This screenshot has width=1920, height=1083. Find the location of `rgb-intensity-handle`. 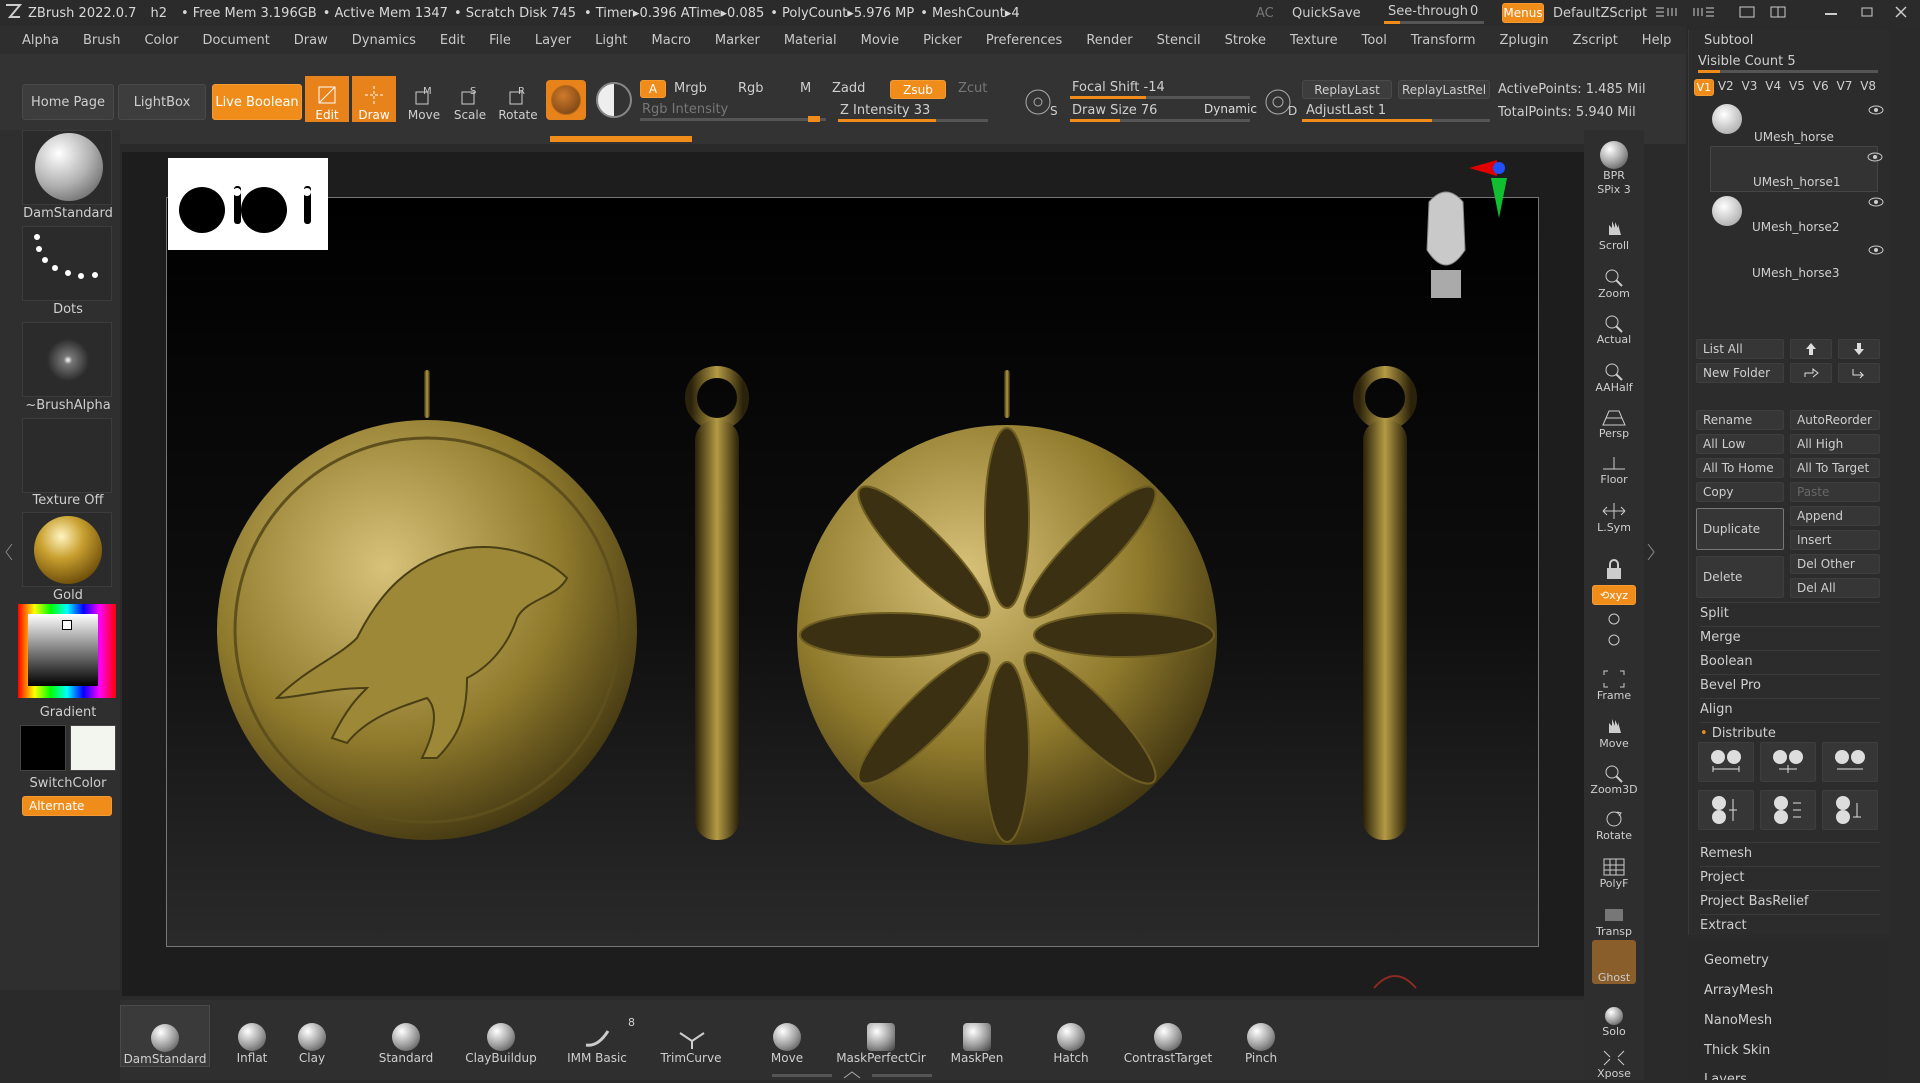

rgb-intensity-handle is located at coordinates (814, 119).